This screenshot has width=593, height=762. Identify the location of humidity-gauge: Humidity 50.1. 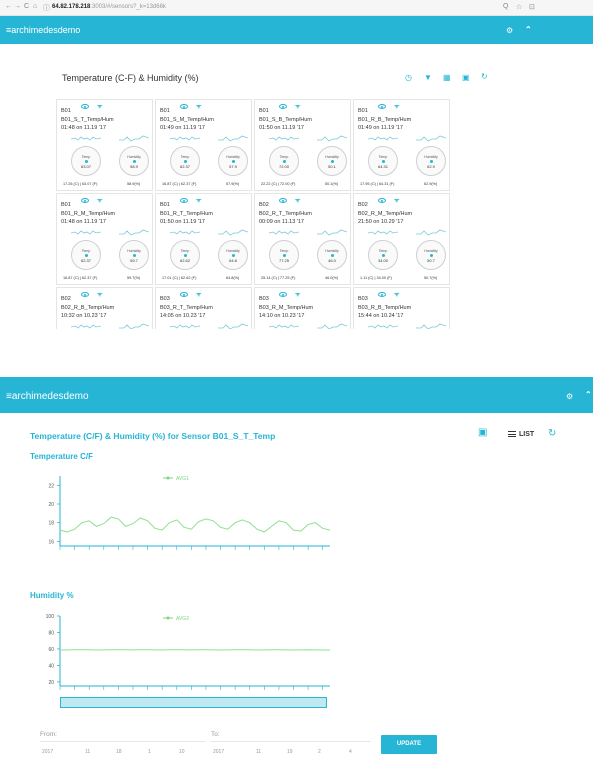
(332, 161).